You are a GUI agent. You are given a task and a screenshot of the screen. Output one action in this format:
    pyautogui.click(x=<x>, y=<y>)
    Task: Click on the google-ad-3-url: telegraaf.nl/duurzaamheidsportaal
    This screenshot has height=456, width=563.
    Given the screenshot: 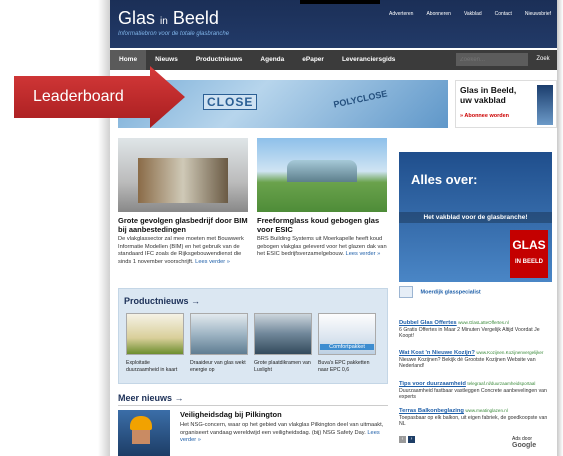 What is the action you would take?
    pyautogui.click(x=501, y=383)
    